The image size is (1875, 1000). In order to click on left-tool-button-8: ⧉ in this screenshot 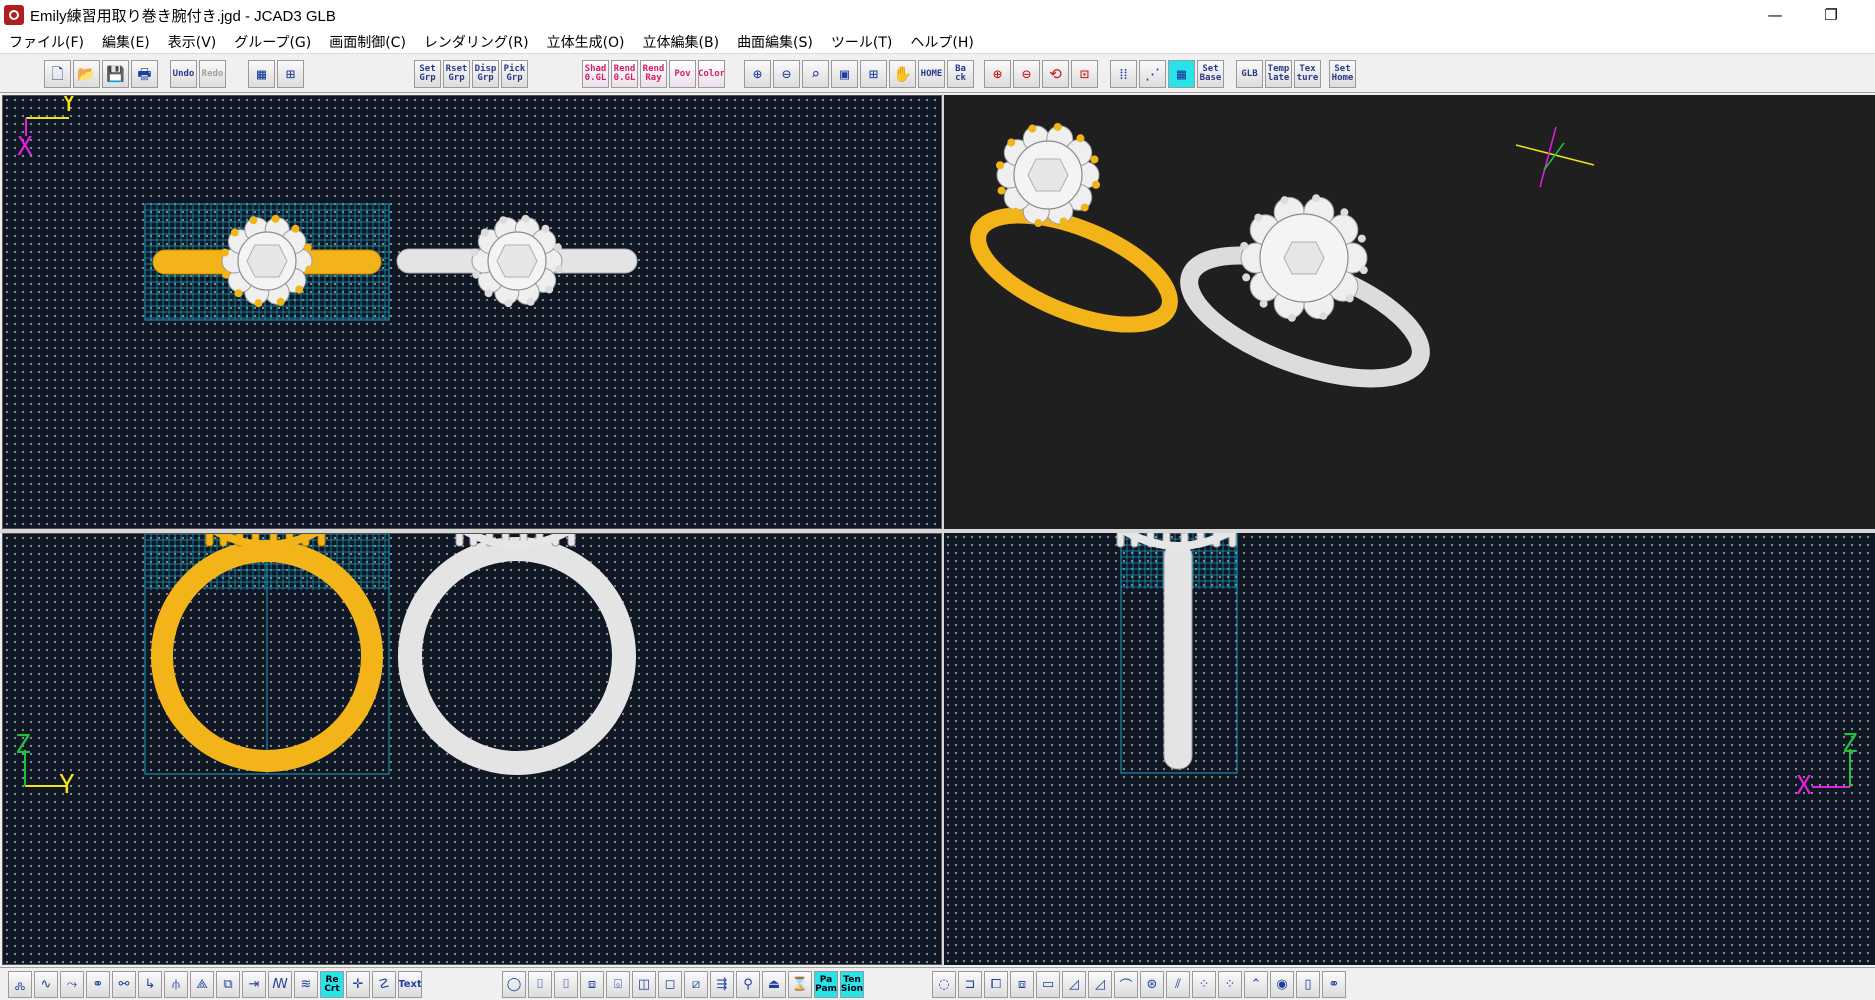, I will do `click(228, 984)`.